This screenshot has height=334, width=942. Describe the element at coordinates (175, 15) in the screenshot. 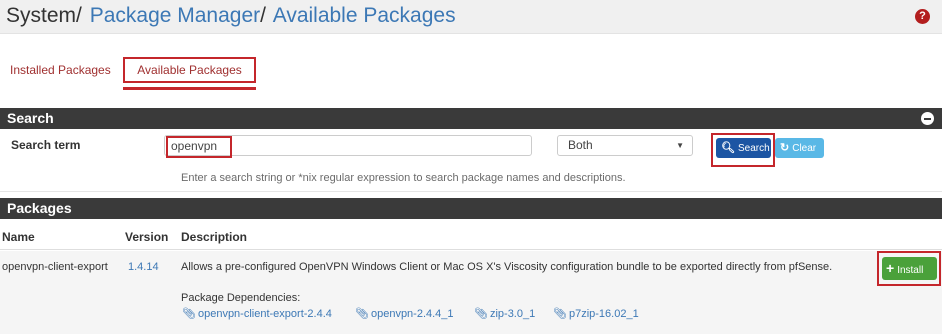

I see `breadcrumb-package-manager: Package Manager` at that location.